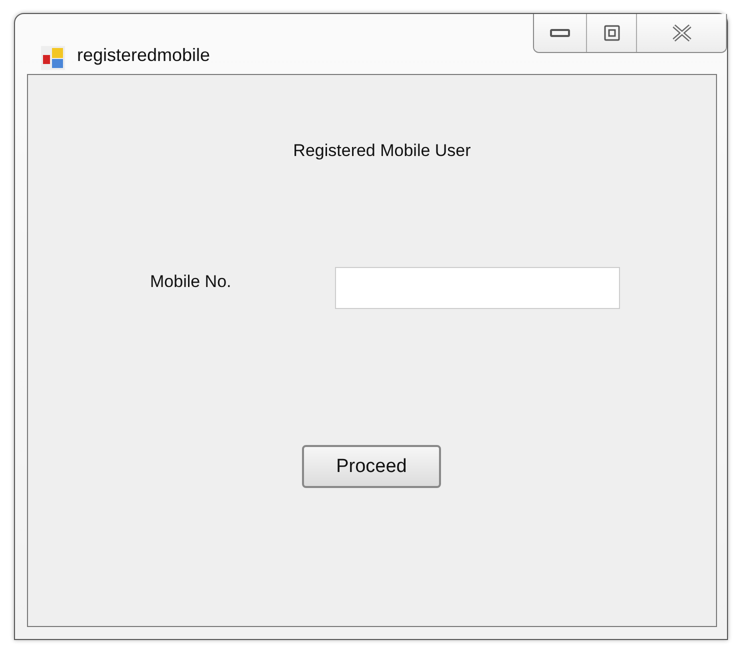 The width and height of the screenshot is (738, 646). I want to click on close-icon, so click(681, 33).